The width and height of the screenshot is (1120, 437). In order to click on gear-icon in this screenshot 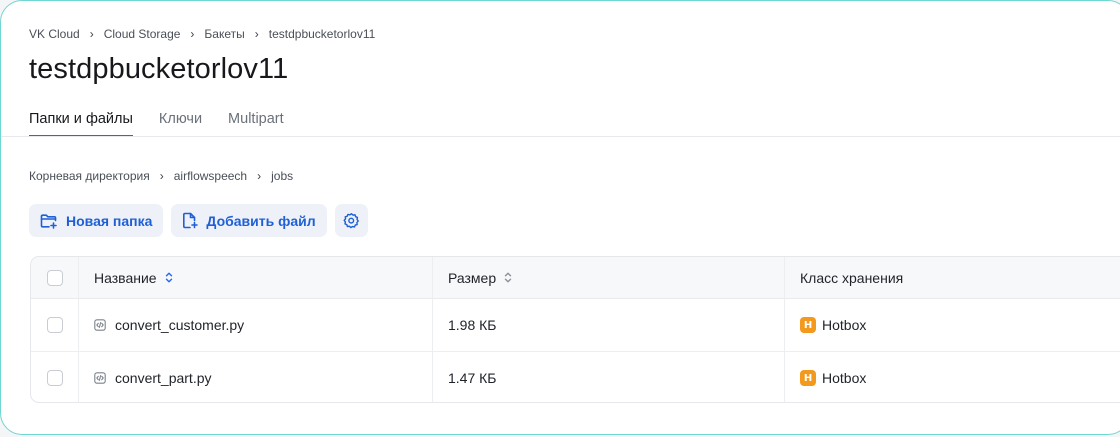, I will do `click(351, 220)`.